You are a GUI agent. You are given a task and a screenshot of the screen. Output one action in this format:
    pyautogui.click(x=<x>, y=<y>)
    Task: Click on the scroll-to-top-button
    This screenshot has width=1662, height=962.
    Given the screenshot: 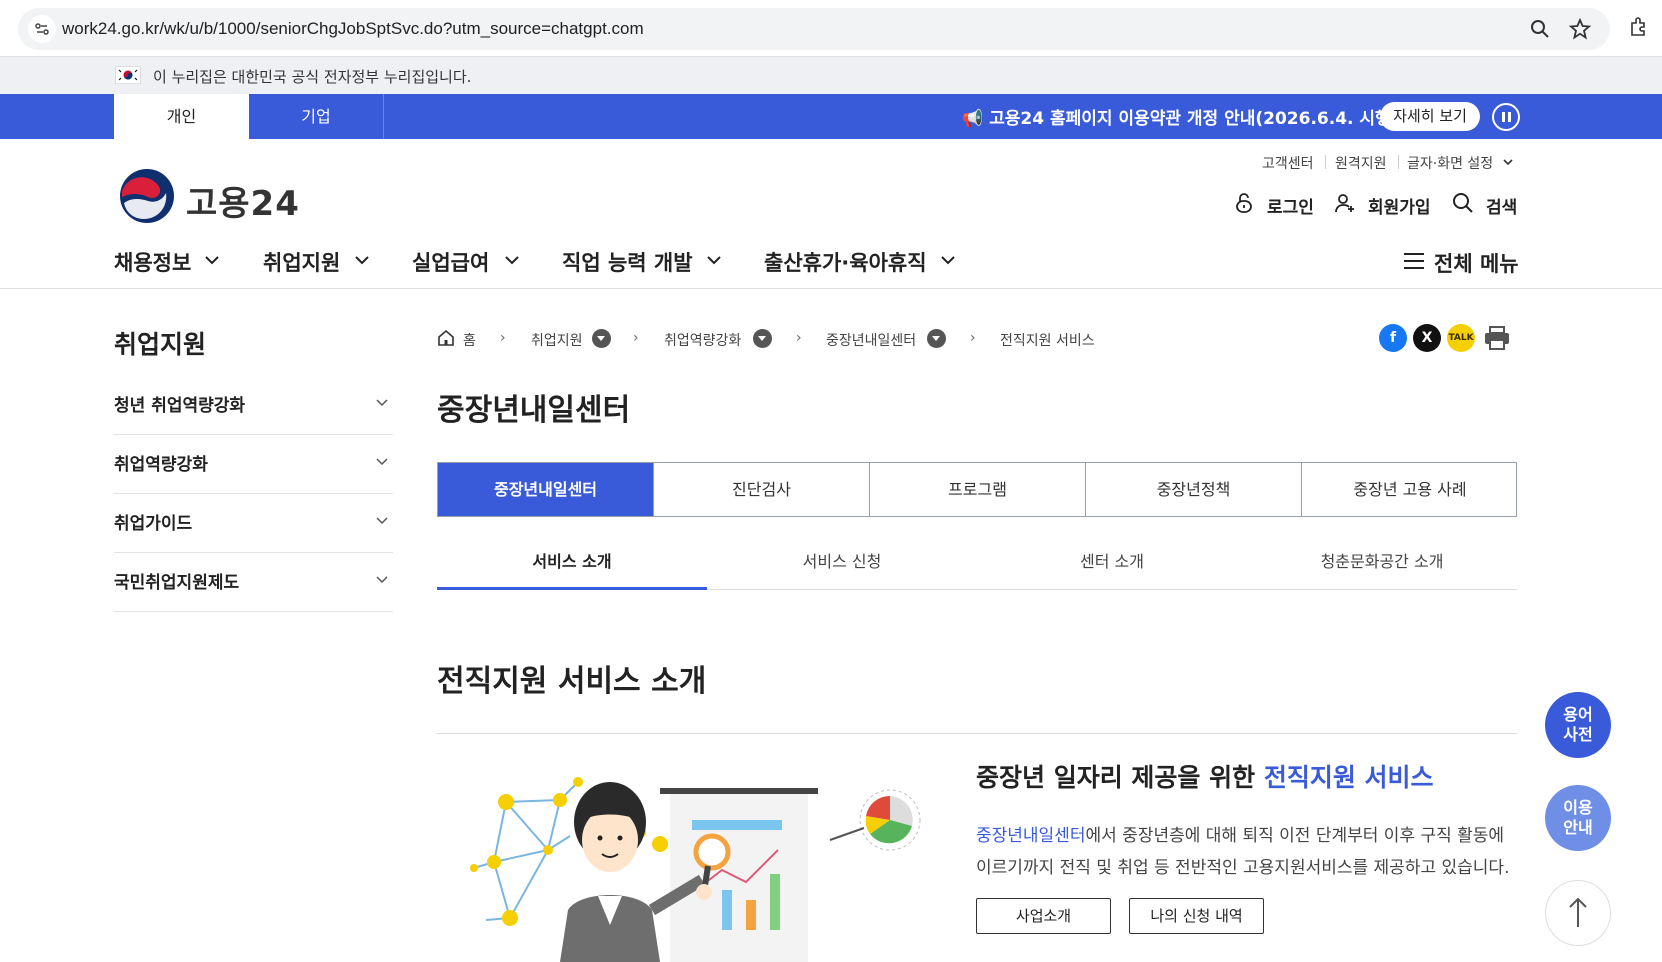 What is the action you would take?
    pyautogui.click(x=1578, y=913)
    